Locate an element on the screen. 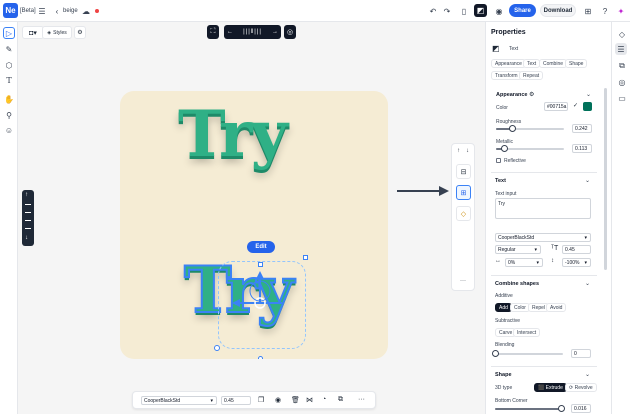  comments-icon: ▭ is located at coordinates (622, 98).